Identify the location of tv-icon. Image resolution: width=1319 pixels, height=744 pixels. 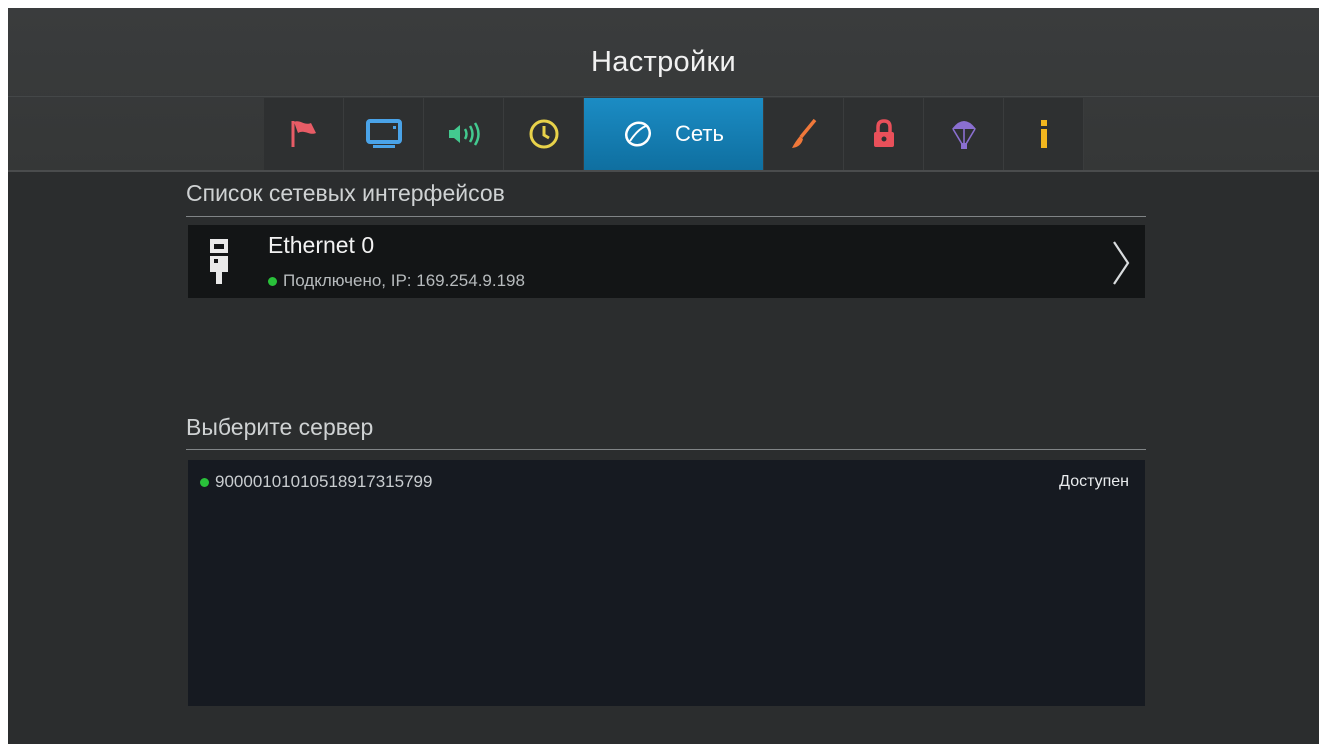
(383, 133).